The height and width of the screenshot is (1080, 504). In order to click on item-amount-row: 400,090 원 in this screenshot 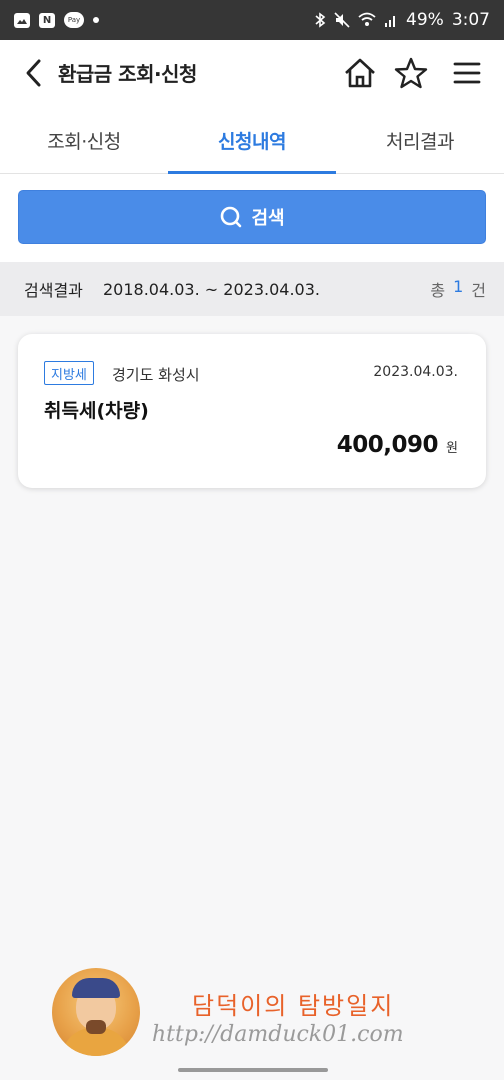, I will do `click(397, 445)`.